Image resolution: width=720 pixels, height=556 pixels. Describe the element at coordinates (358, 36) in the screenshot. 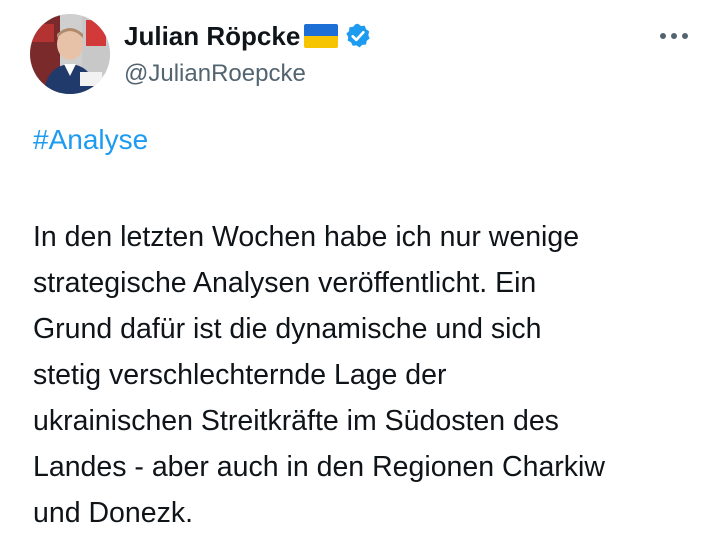

I see `verified-badge-icon` at that location.